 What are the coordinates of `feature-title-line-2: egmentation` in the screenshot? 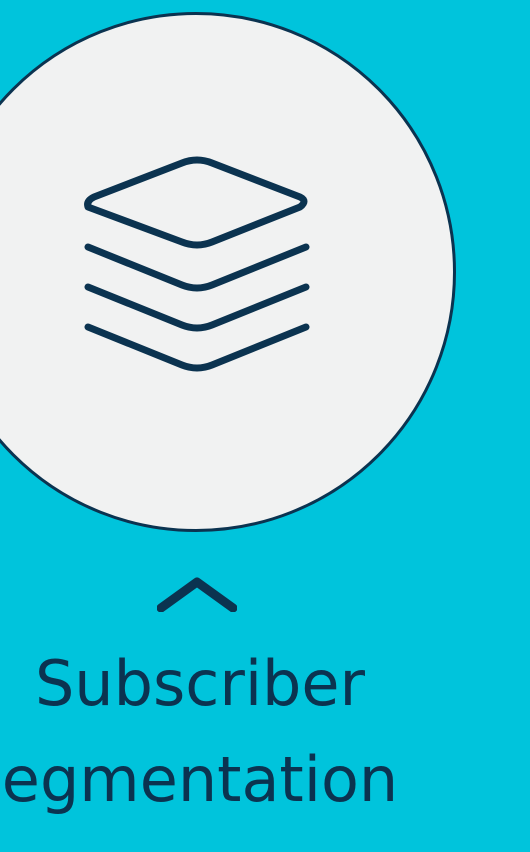 It's located at (200, 779).